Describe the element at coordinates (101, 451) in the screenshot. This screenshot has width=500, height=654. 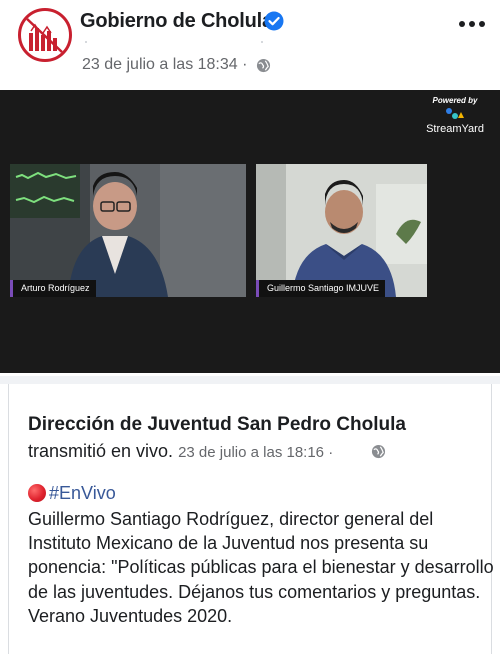
I see `shared-action-text: transmitió en vivo.` at that location.